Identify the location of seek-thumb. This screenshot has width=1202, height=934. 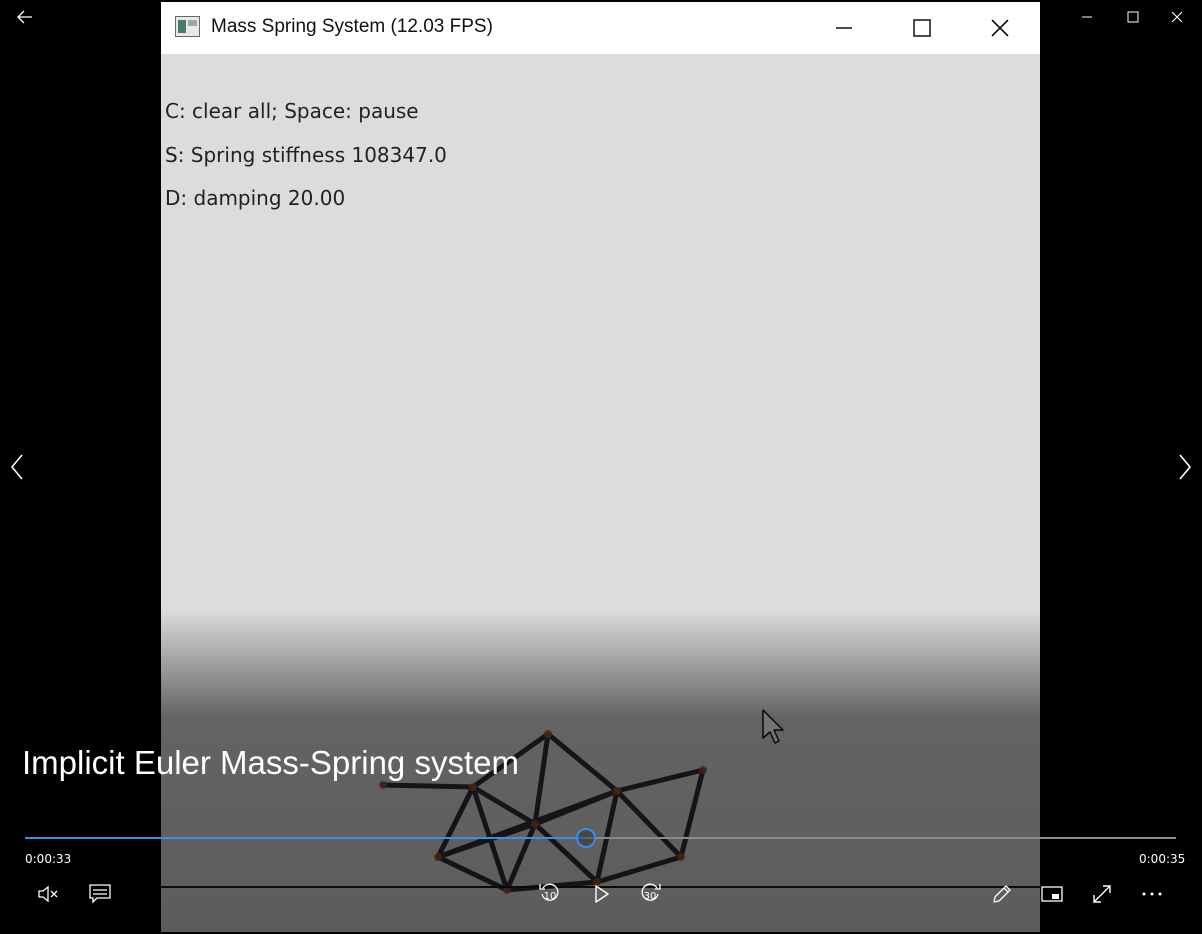
(585, 838).